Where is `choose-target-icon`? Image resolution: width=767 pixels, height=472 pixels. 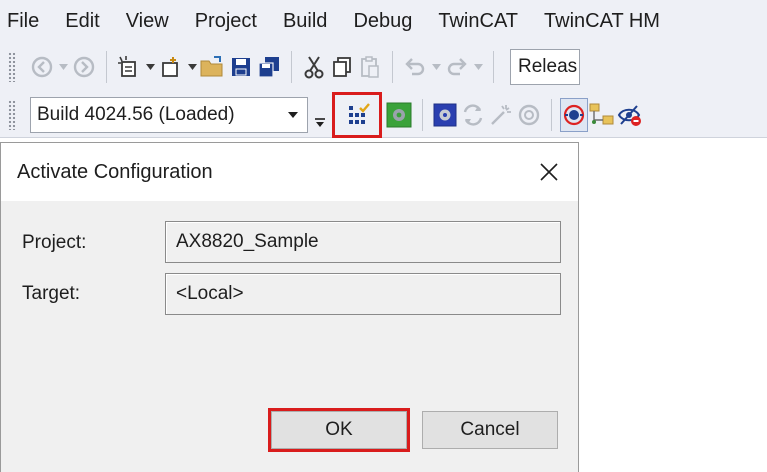
choose-target-icon is located at coordinates (602, 115).